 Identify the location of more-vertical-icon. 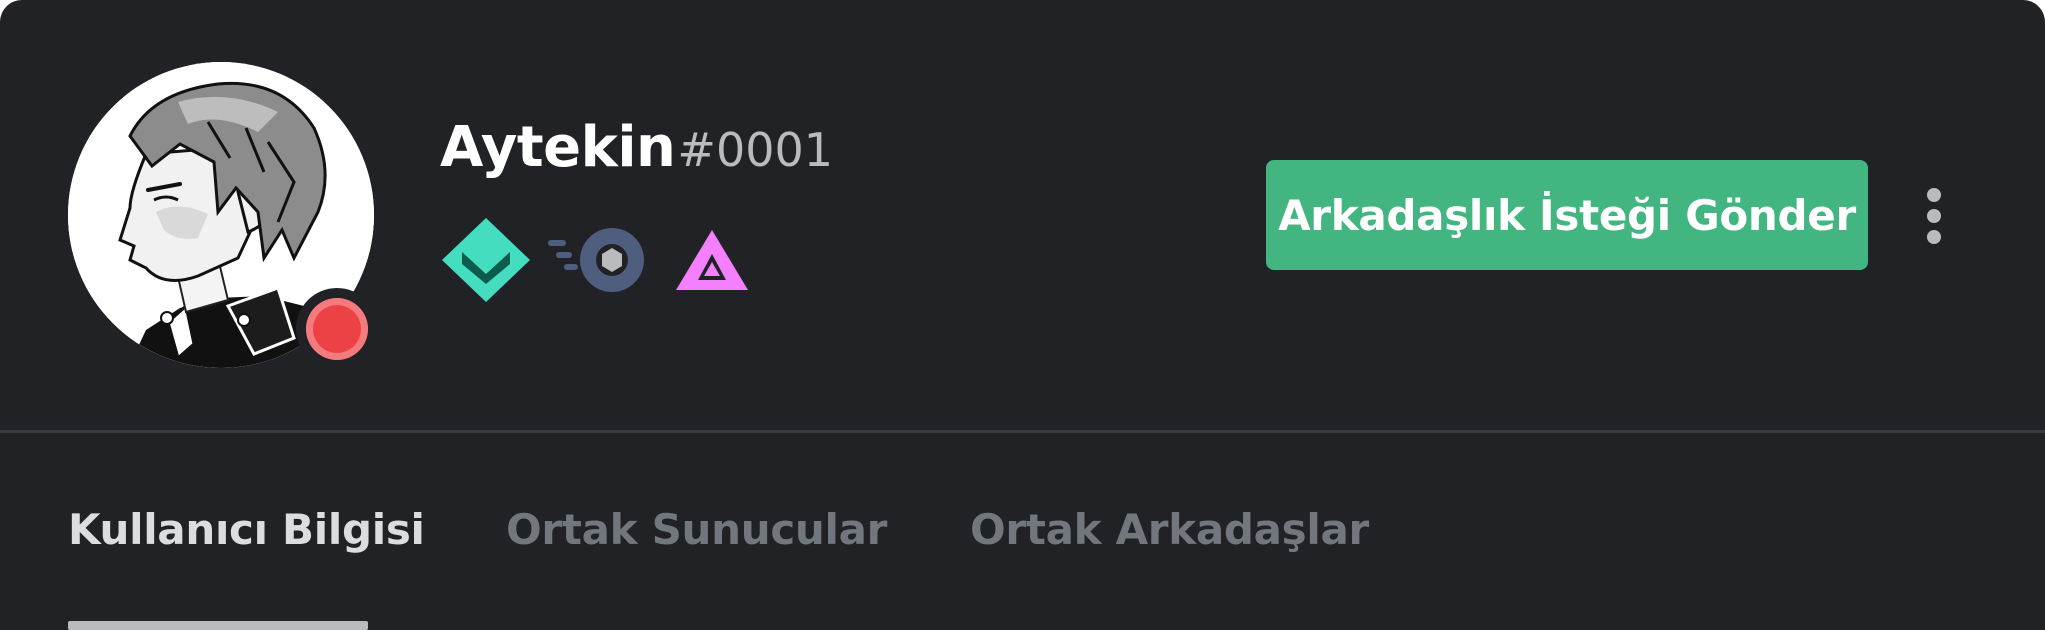
(1934, 216).